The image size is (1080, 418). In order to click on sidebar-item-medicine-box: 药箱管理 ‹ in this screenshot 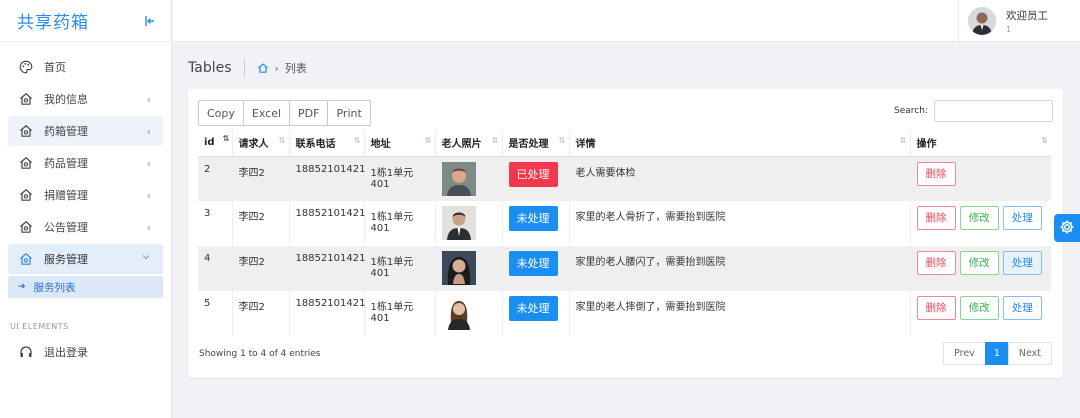, I will do `click(85, 131)`.